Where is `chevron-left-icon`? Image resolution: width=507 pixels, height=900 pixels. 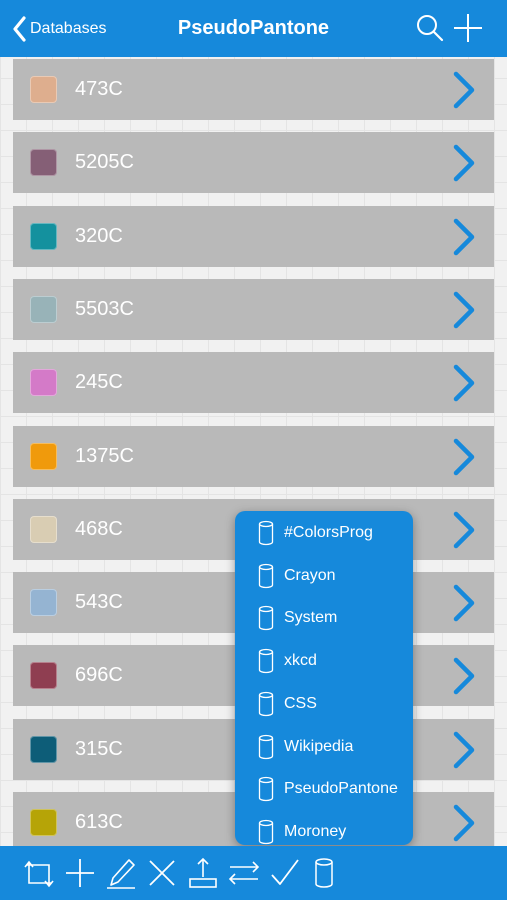 chevron-left-icon is located at coordinates (19, 29).